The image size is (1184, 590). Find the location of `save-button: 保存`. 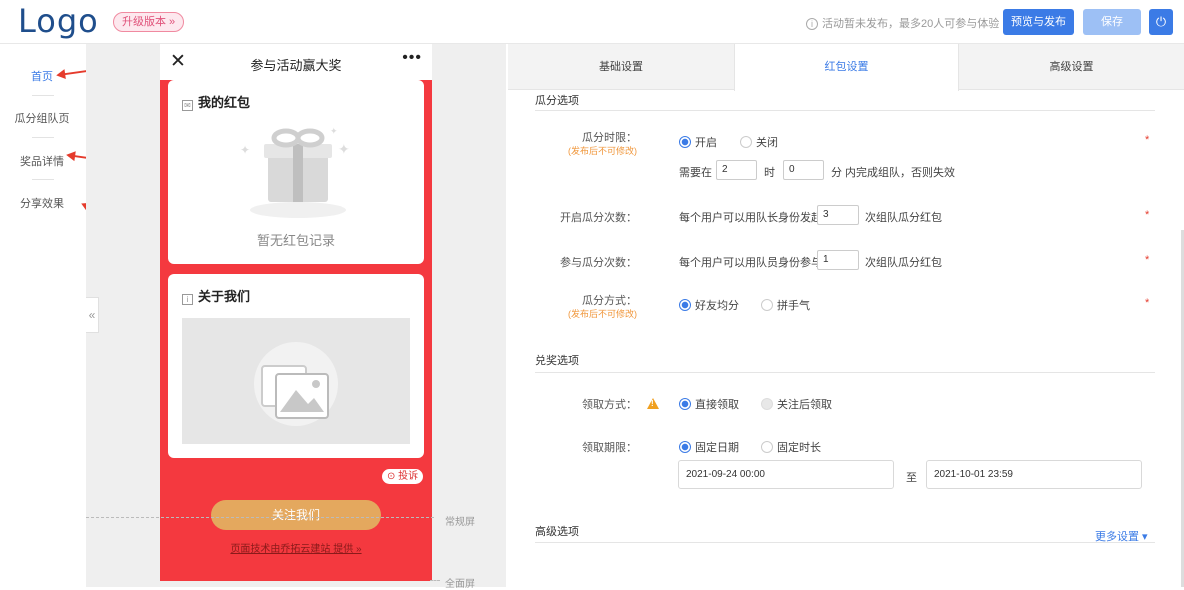

save-button: 保存 is located at coordinates (1112, 22).